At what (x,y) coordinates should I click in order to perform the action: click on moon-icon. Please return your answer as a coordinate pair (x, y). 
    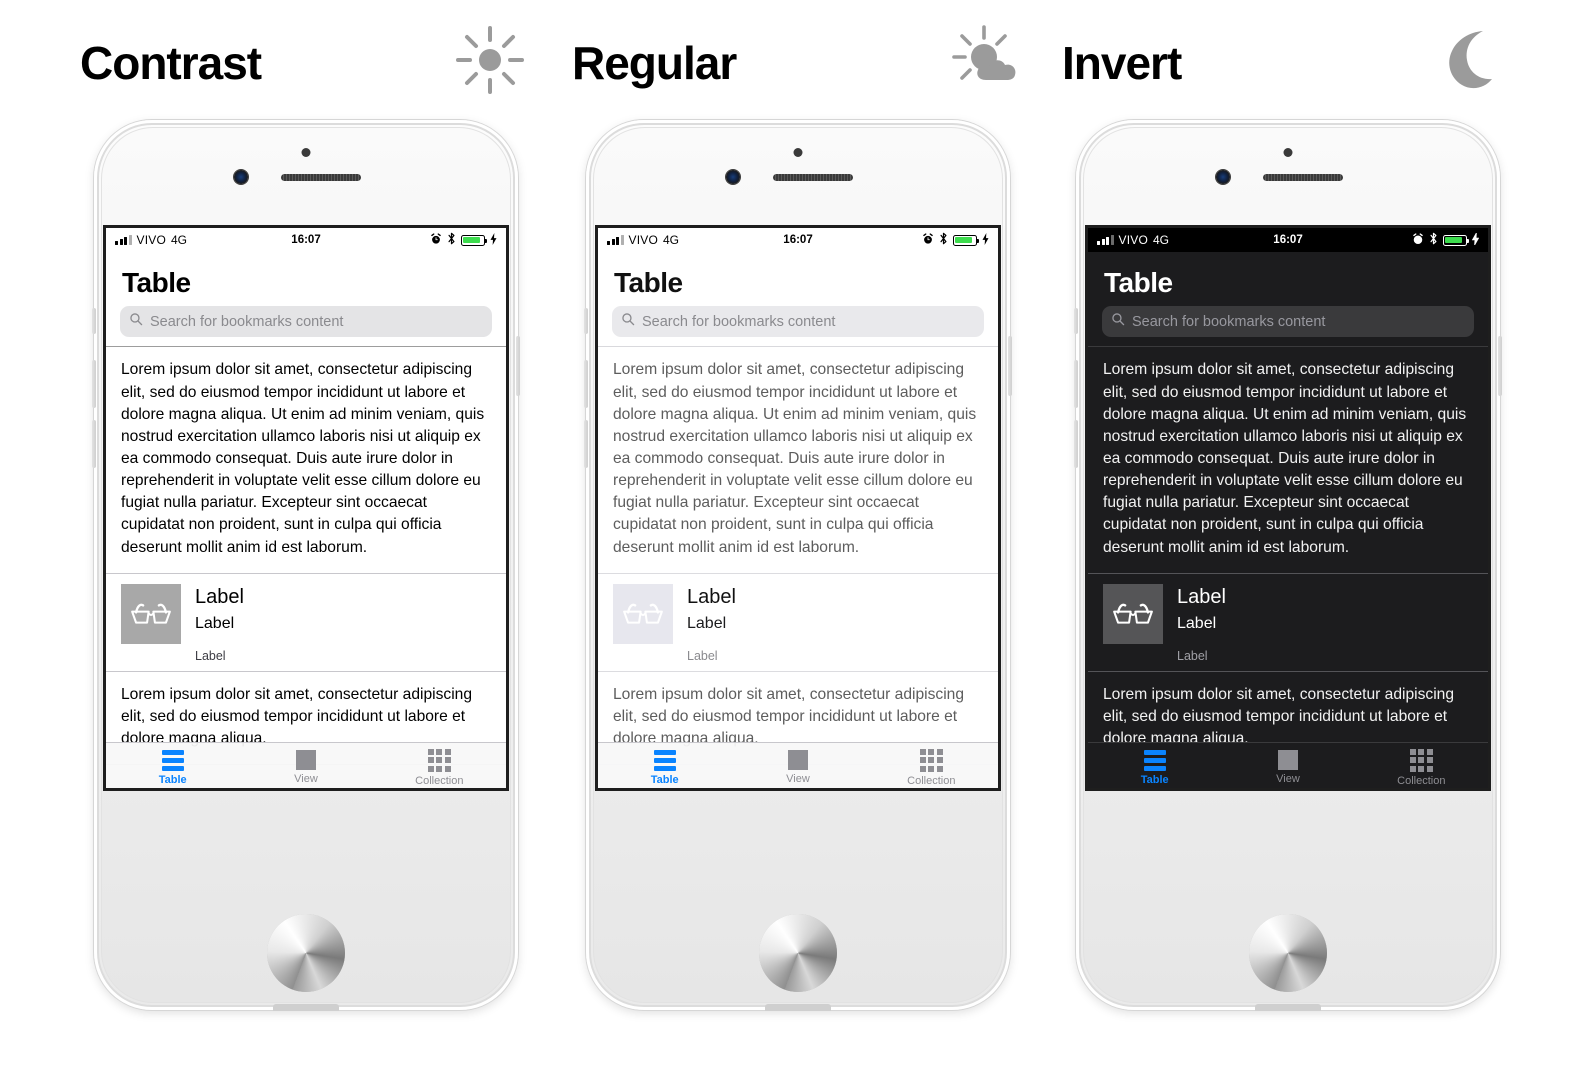
    Looking at the image, I should click on (1472, 60).